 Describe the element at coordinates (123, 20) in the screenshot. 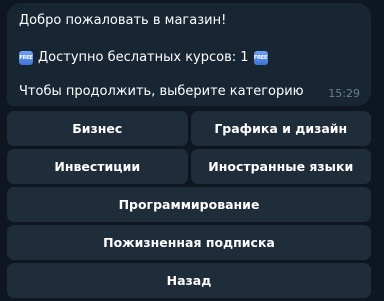

I see `greeting-text: Добро пожаловать в магазин!` at that location.